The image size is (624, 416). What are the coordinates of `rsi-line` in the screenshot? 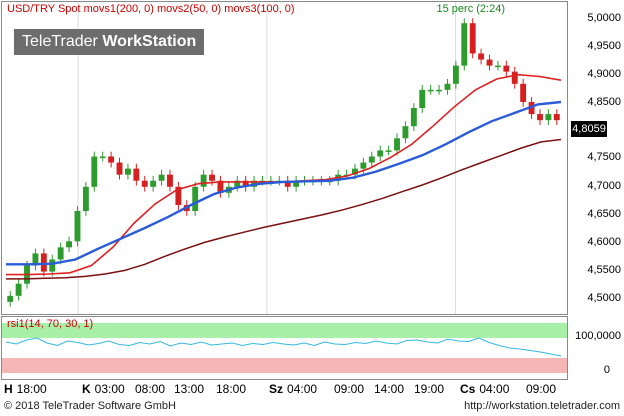 It's located at (283, 347).